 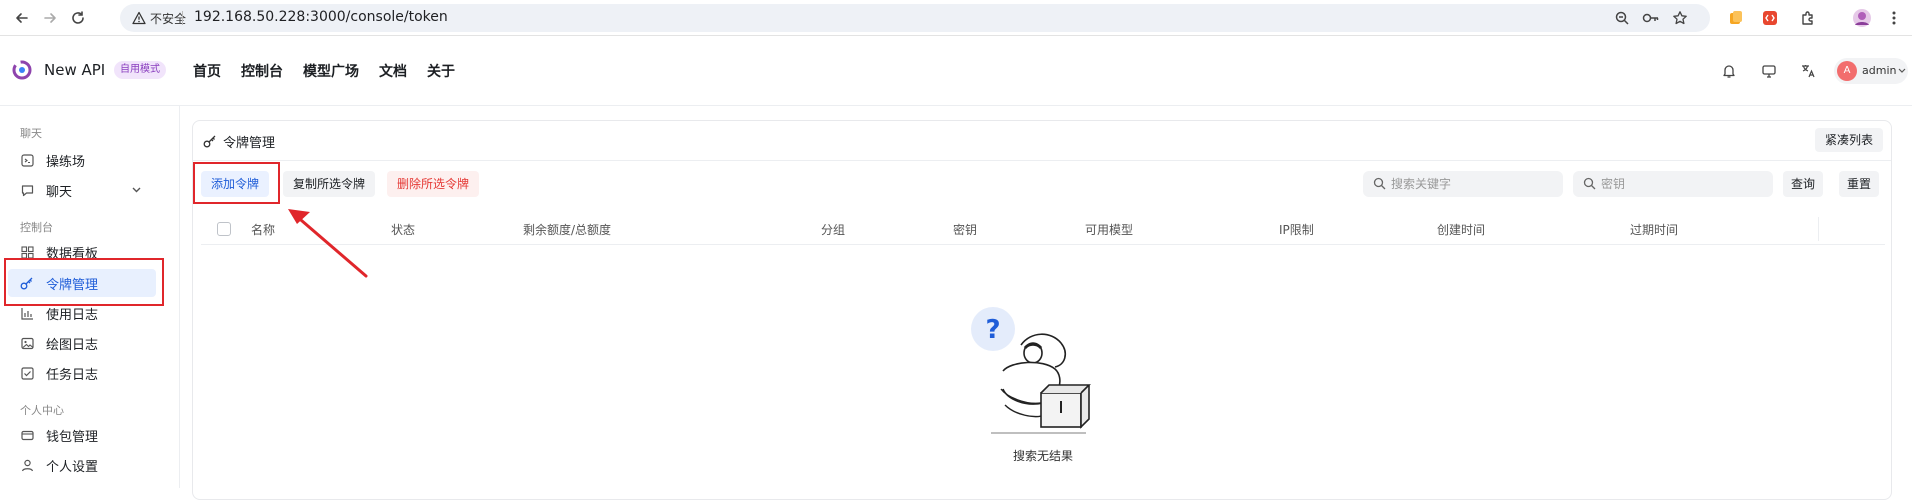 I want to click on user-menu: A admin, so click(x=1871, y=71).